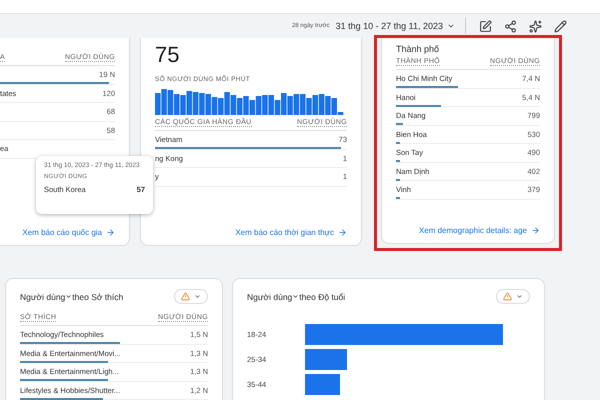  What do you see at coordinates (535, 26) in the screenshot?
I see `sparkle-icon` at bounding box center [535, 26].